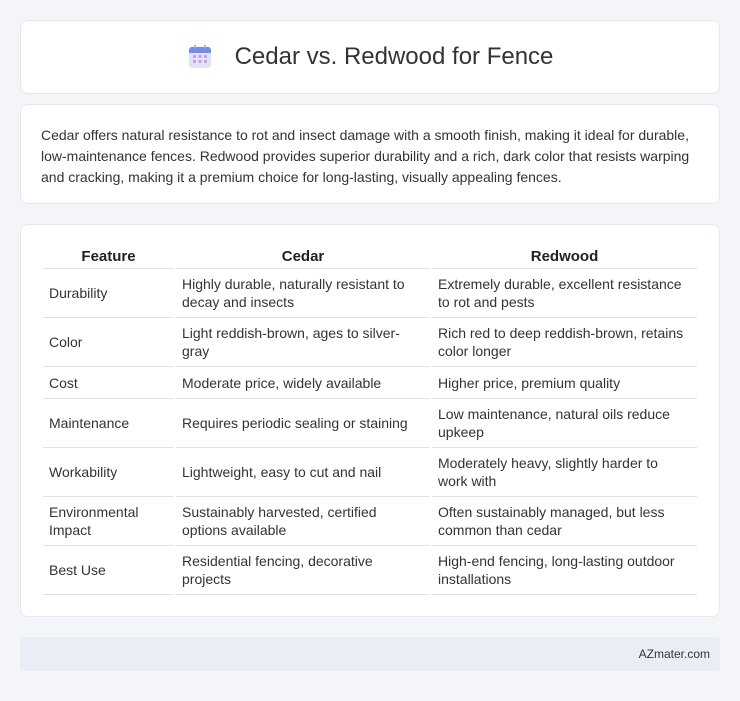 Image resolution: width=740 pixels, height=701 pixels. I want to click on column-header-redwood: Redwood, so click(564, 257).